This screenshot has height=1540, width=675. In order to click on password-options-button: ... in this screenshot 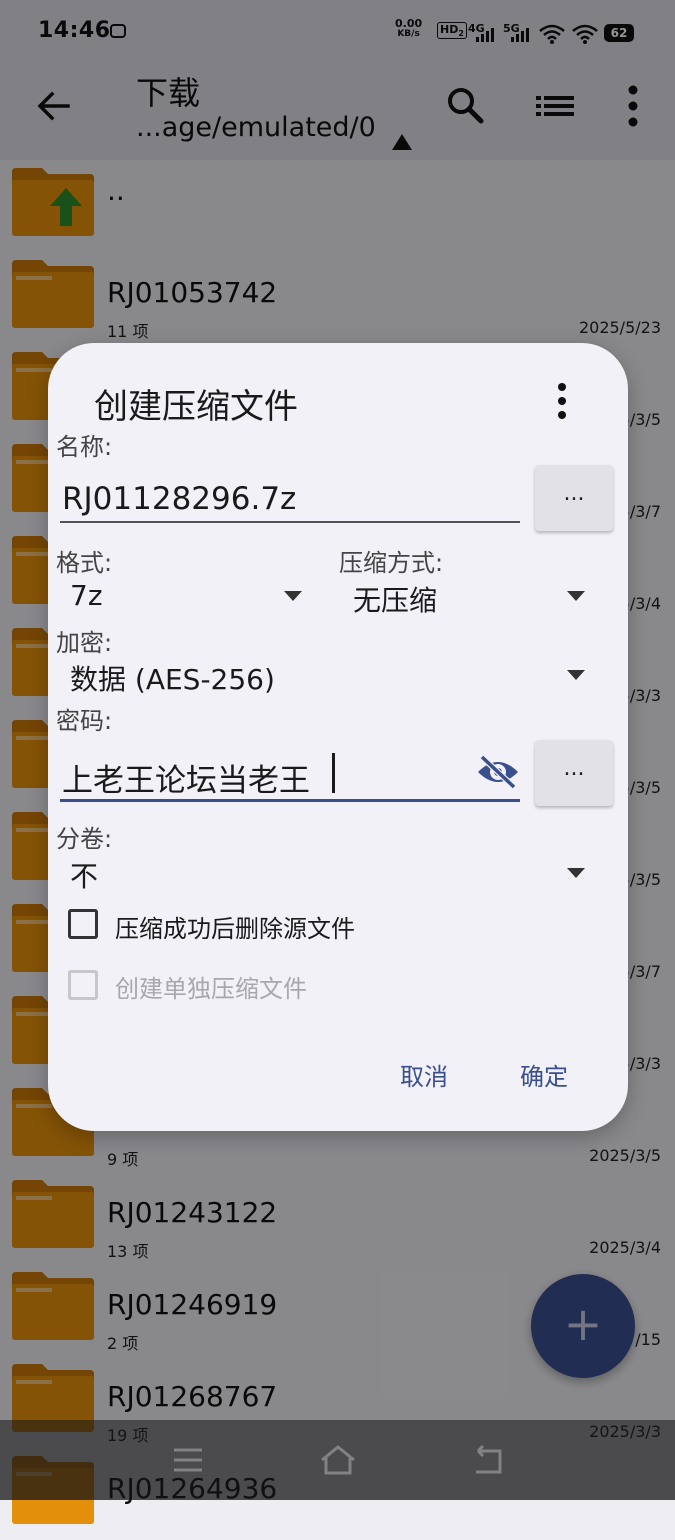, I will do `click(574, 773)`.